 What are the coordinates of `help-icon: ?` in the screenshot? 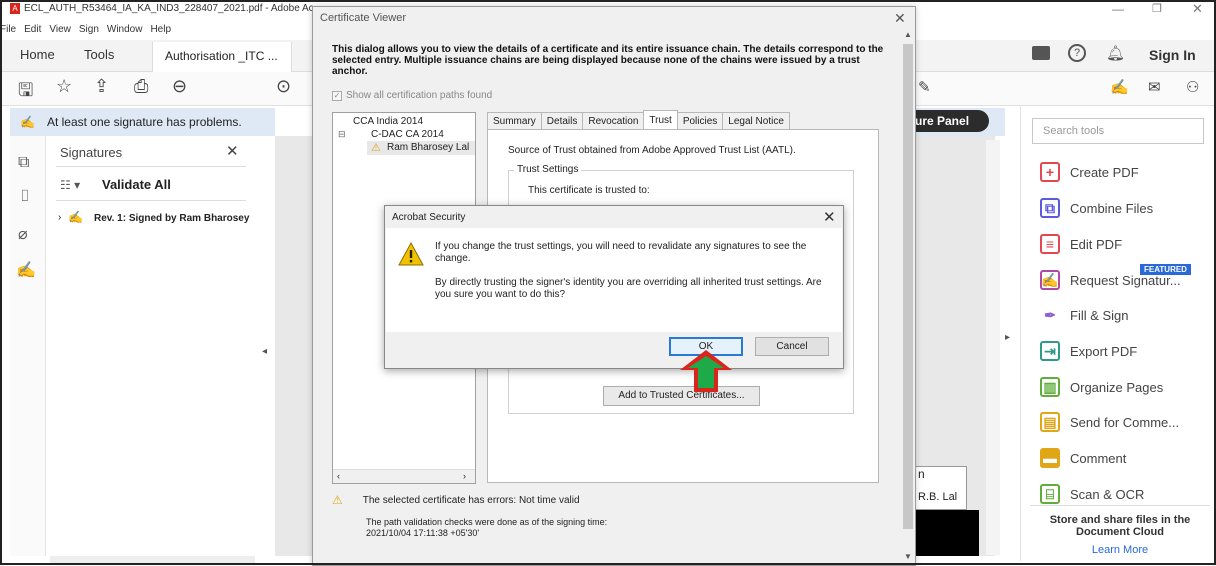 It's located at (1077, 53).